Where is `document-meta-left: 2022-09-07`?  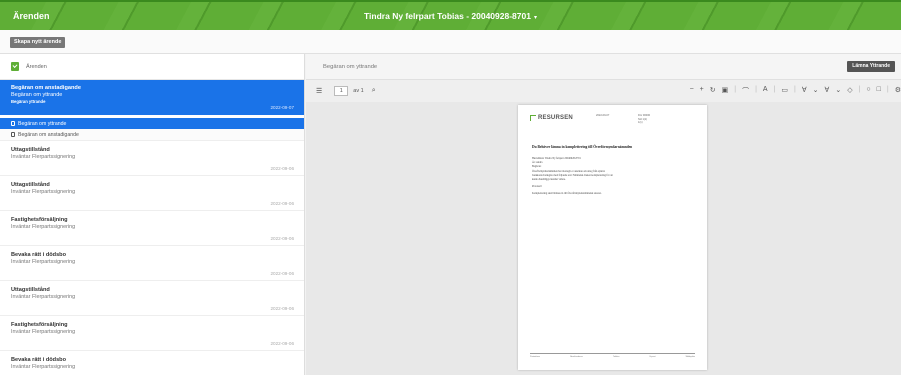
document-meta-left: 2022-09-07 is located at coordinates (602, 116).